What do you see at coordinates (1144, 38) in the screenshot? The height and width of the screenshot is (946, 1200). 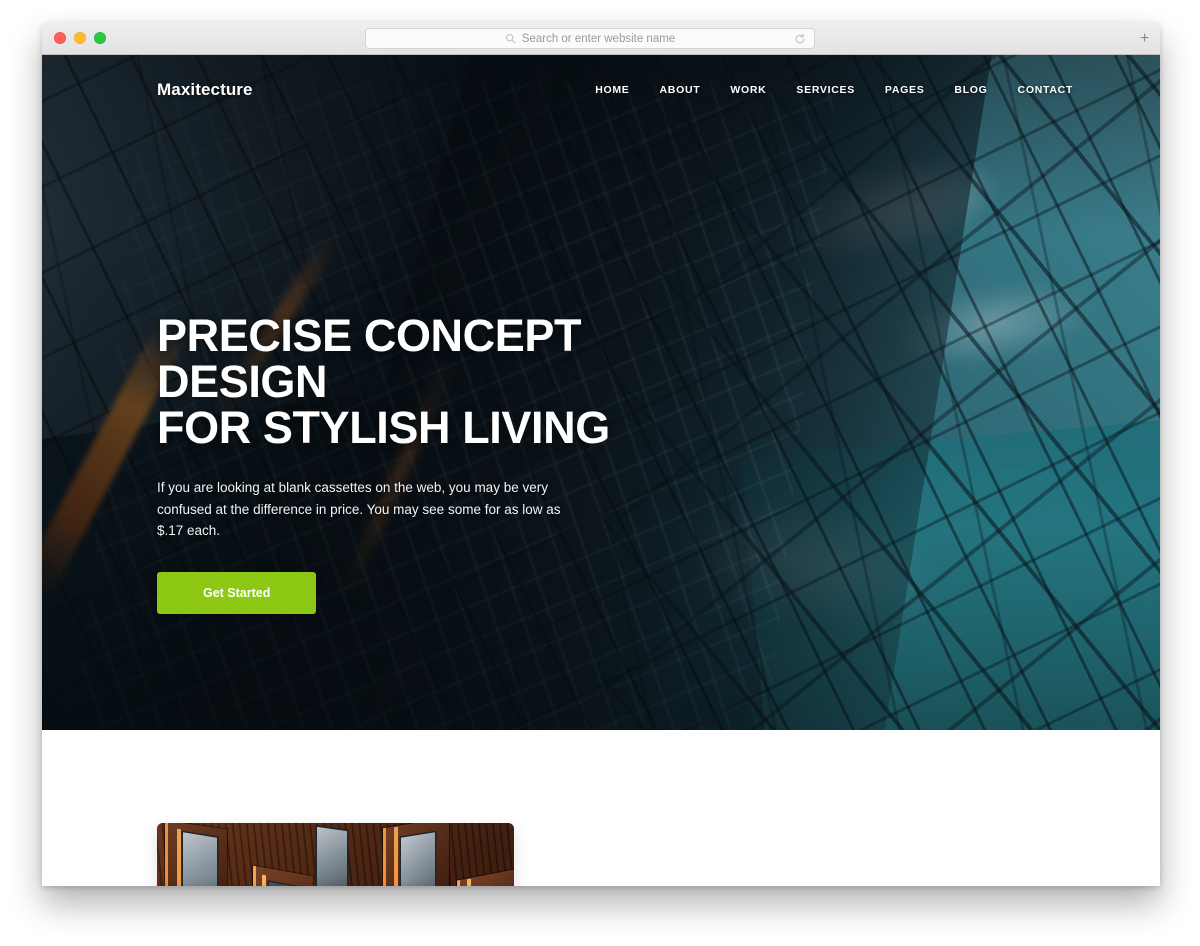 I see `new-tab-button: +` at bounding box center [1144, 38].